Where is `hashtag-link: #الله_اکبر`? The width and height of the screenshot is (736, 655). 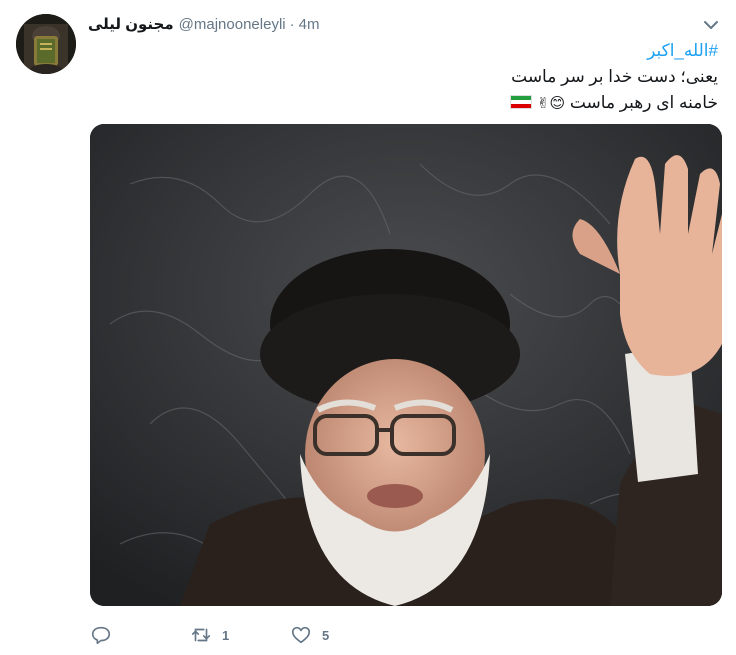 hashtag-link: #الله_اکبر is located at coordinates (682, 50).